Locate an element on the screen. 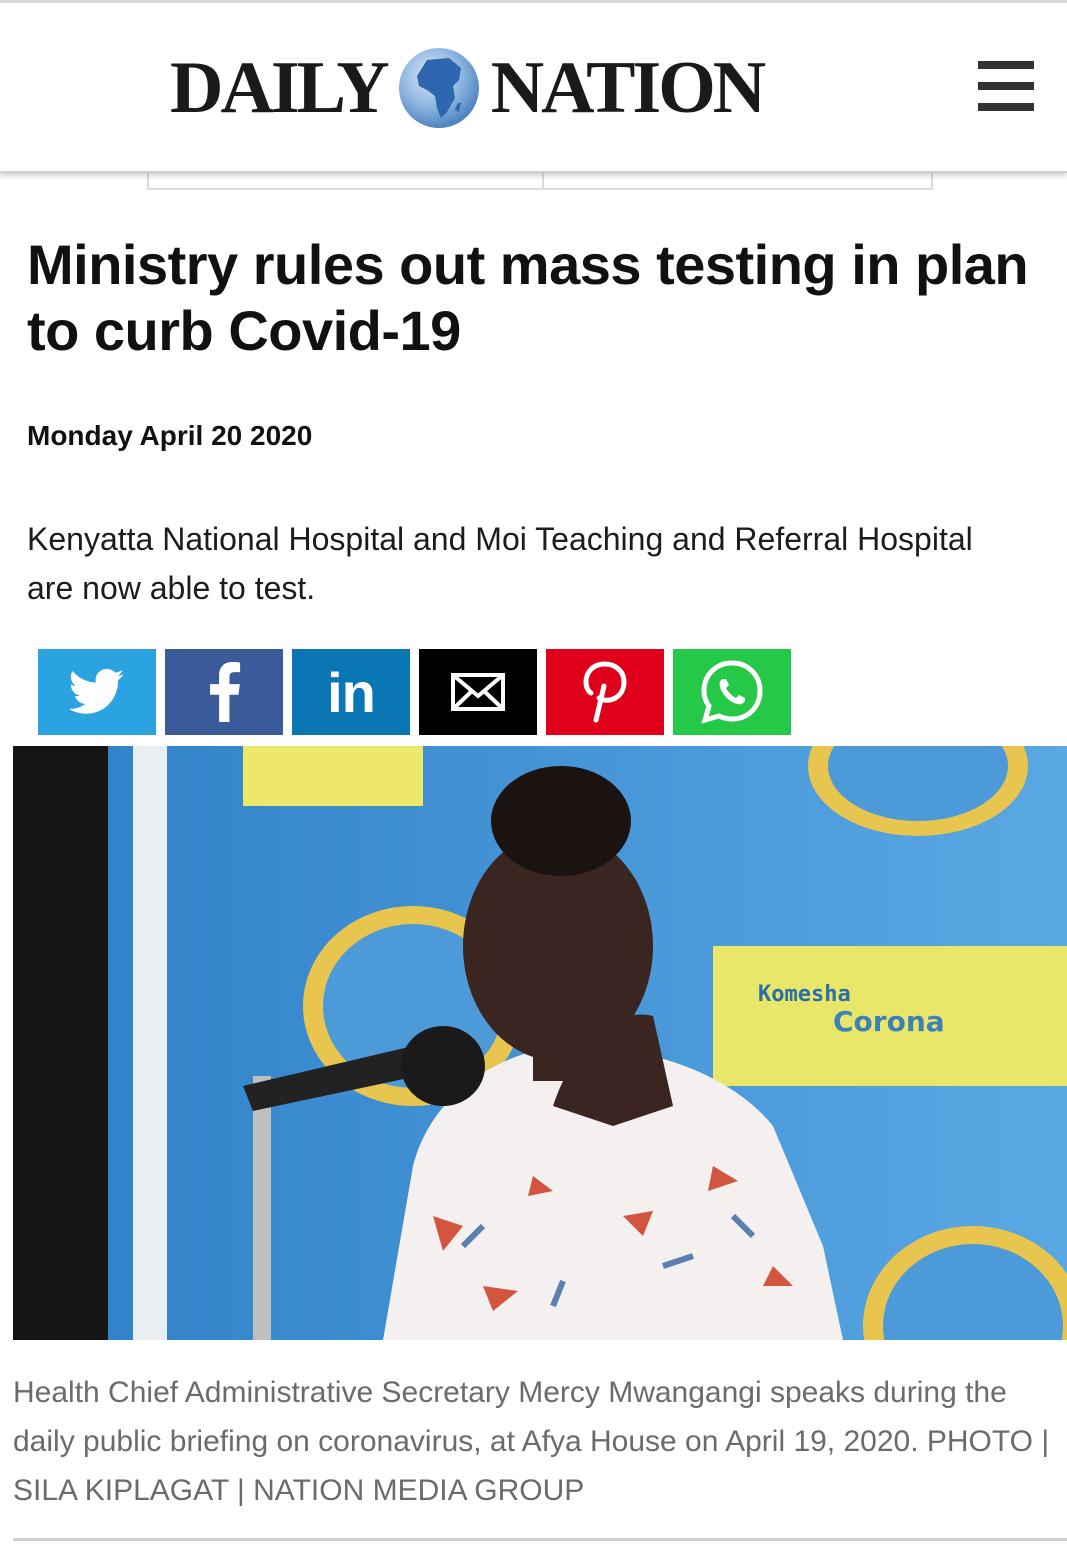 The width and height of the screenshot is (1067, 1548). bottom-divider is located at coordinates (540, 1539).